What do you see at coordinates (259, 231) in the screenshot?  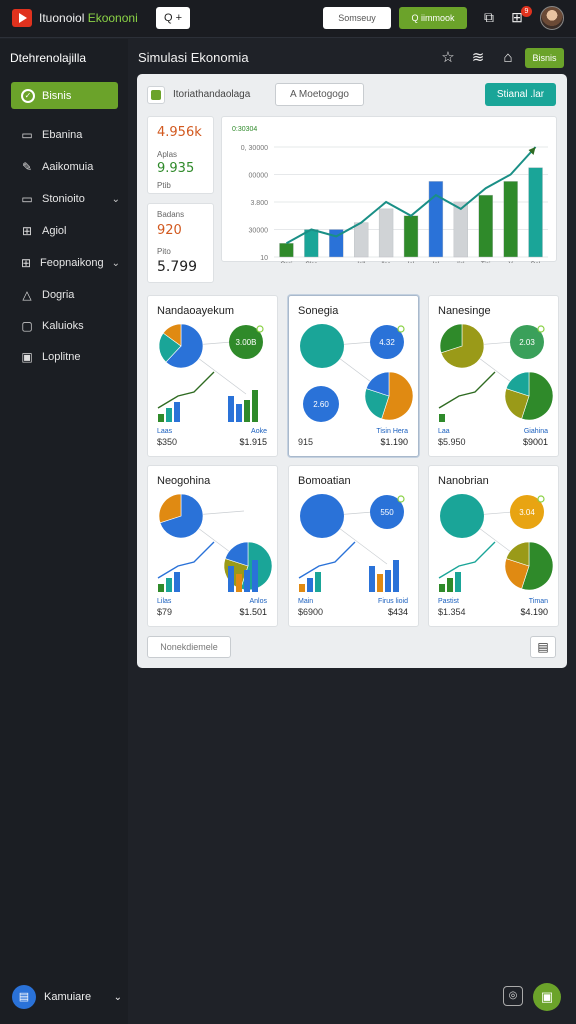 I see `y-tick-label: 30000` at bounding box center [259, 231].